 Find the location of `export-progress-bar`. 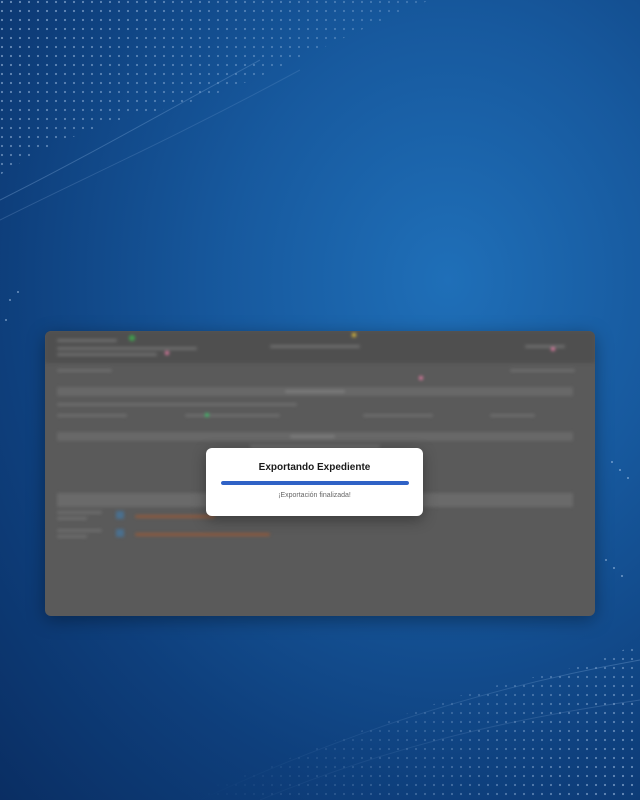

export-progress-bar is located at coordinates (315, 483).